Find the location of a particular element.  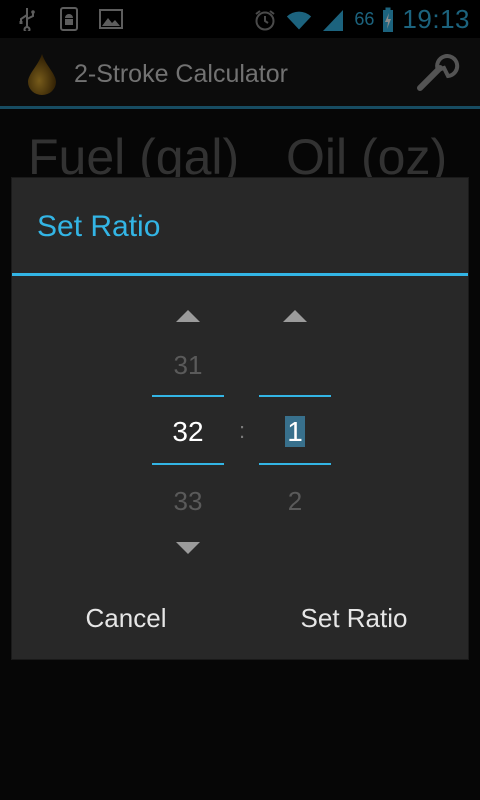

picker-value-above: 31 is located at coordinates (188, 365).